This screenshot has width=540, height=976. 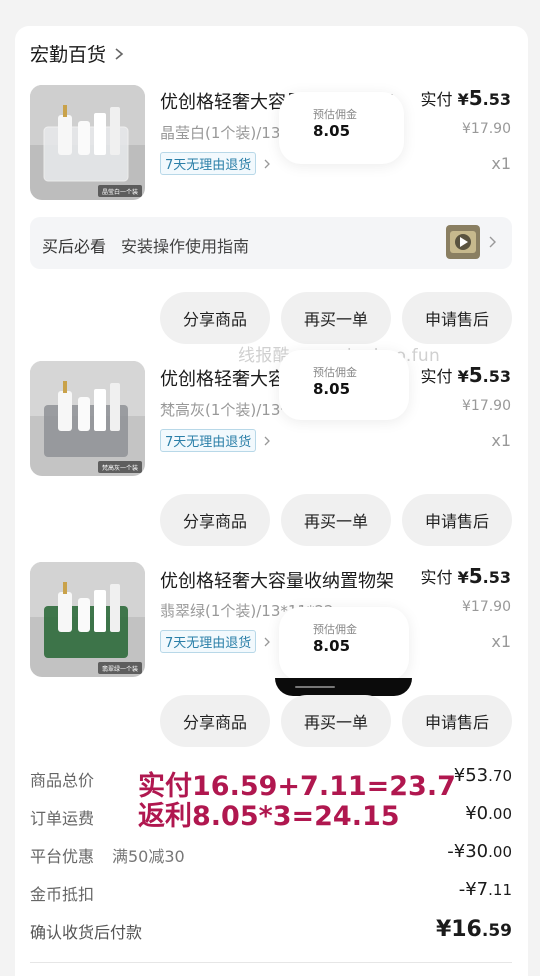 What do you see at coordinates (74, 246) in the screenshot?
I see `guide-title: 买后必看` at bounding box center [74, 246].